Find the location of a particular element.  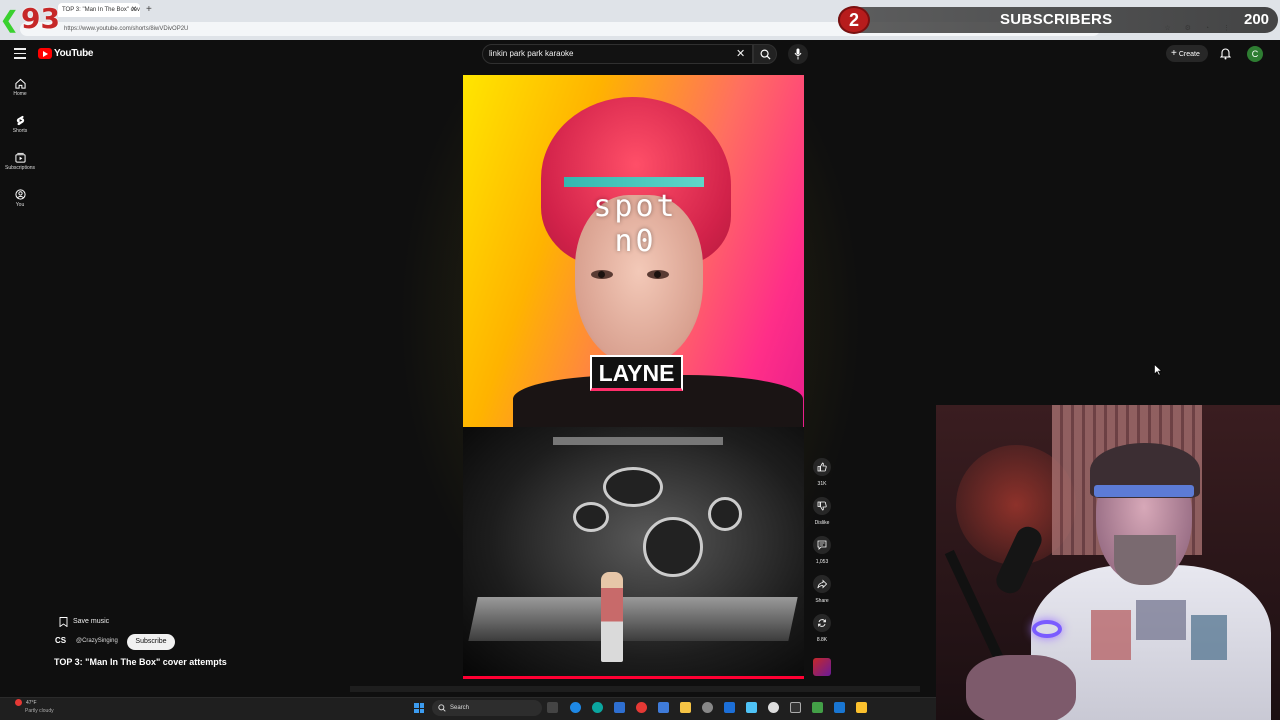

remix-icon is located at coordinates (822, 623).